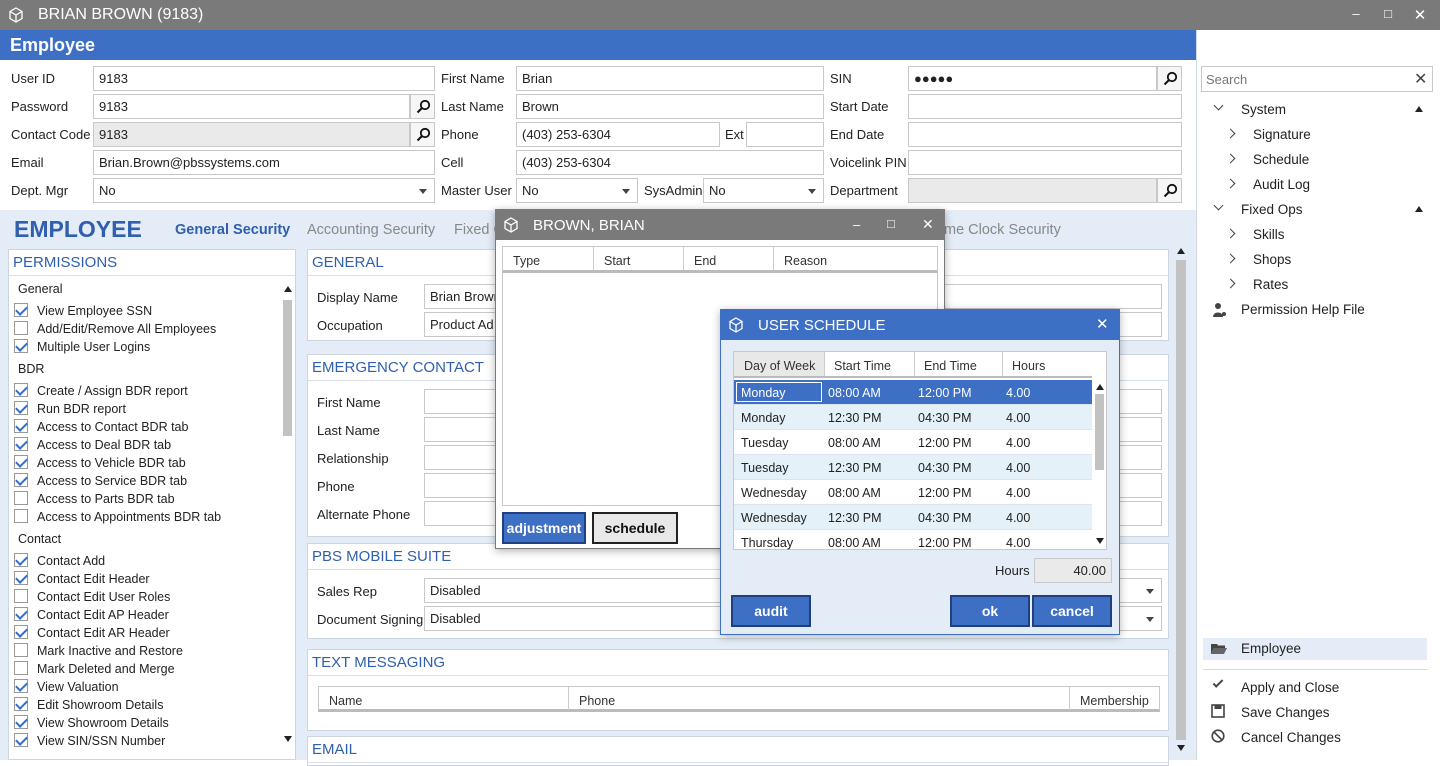  What do you see at coordinates (1114, 701) in the screenshot?
I see `col-membership: Membership` at bounding box center [1114, 701].